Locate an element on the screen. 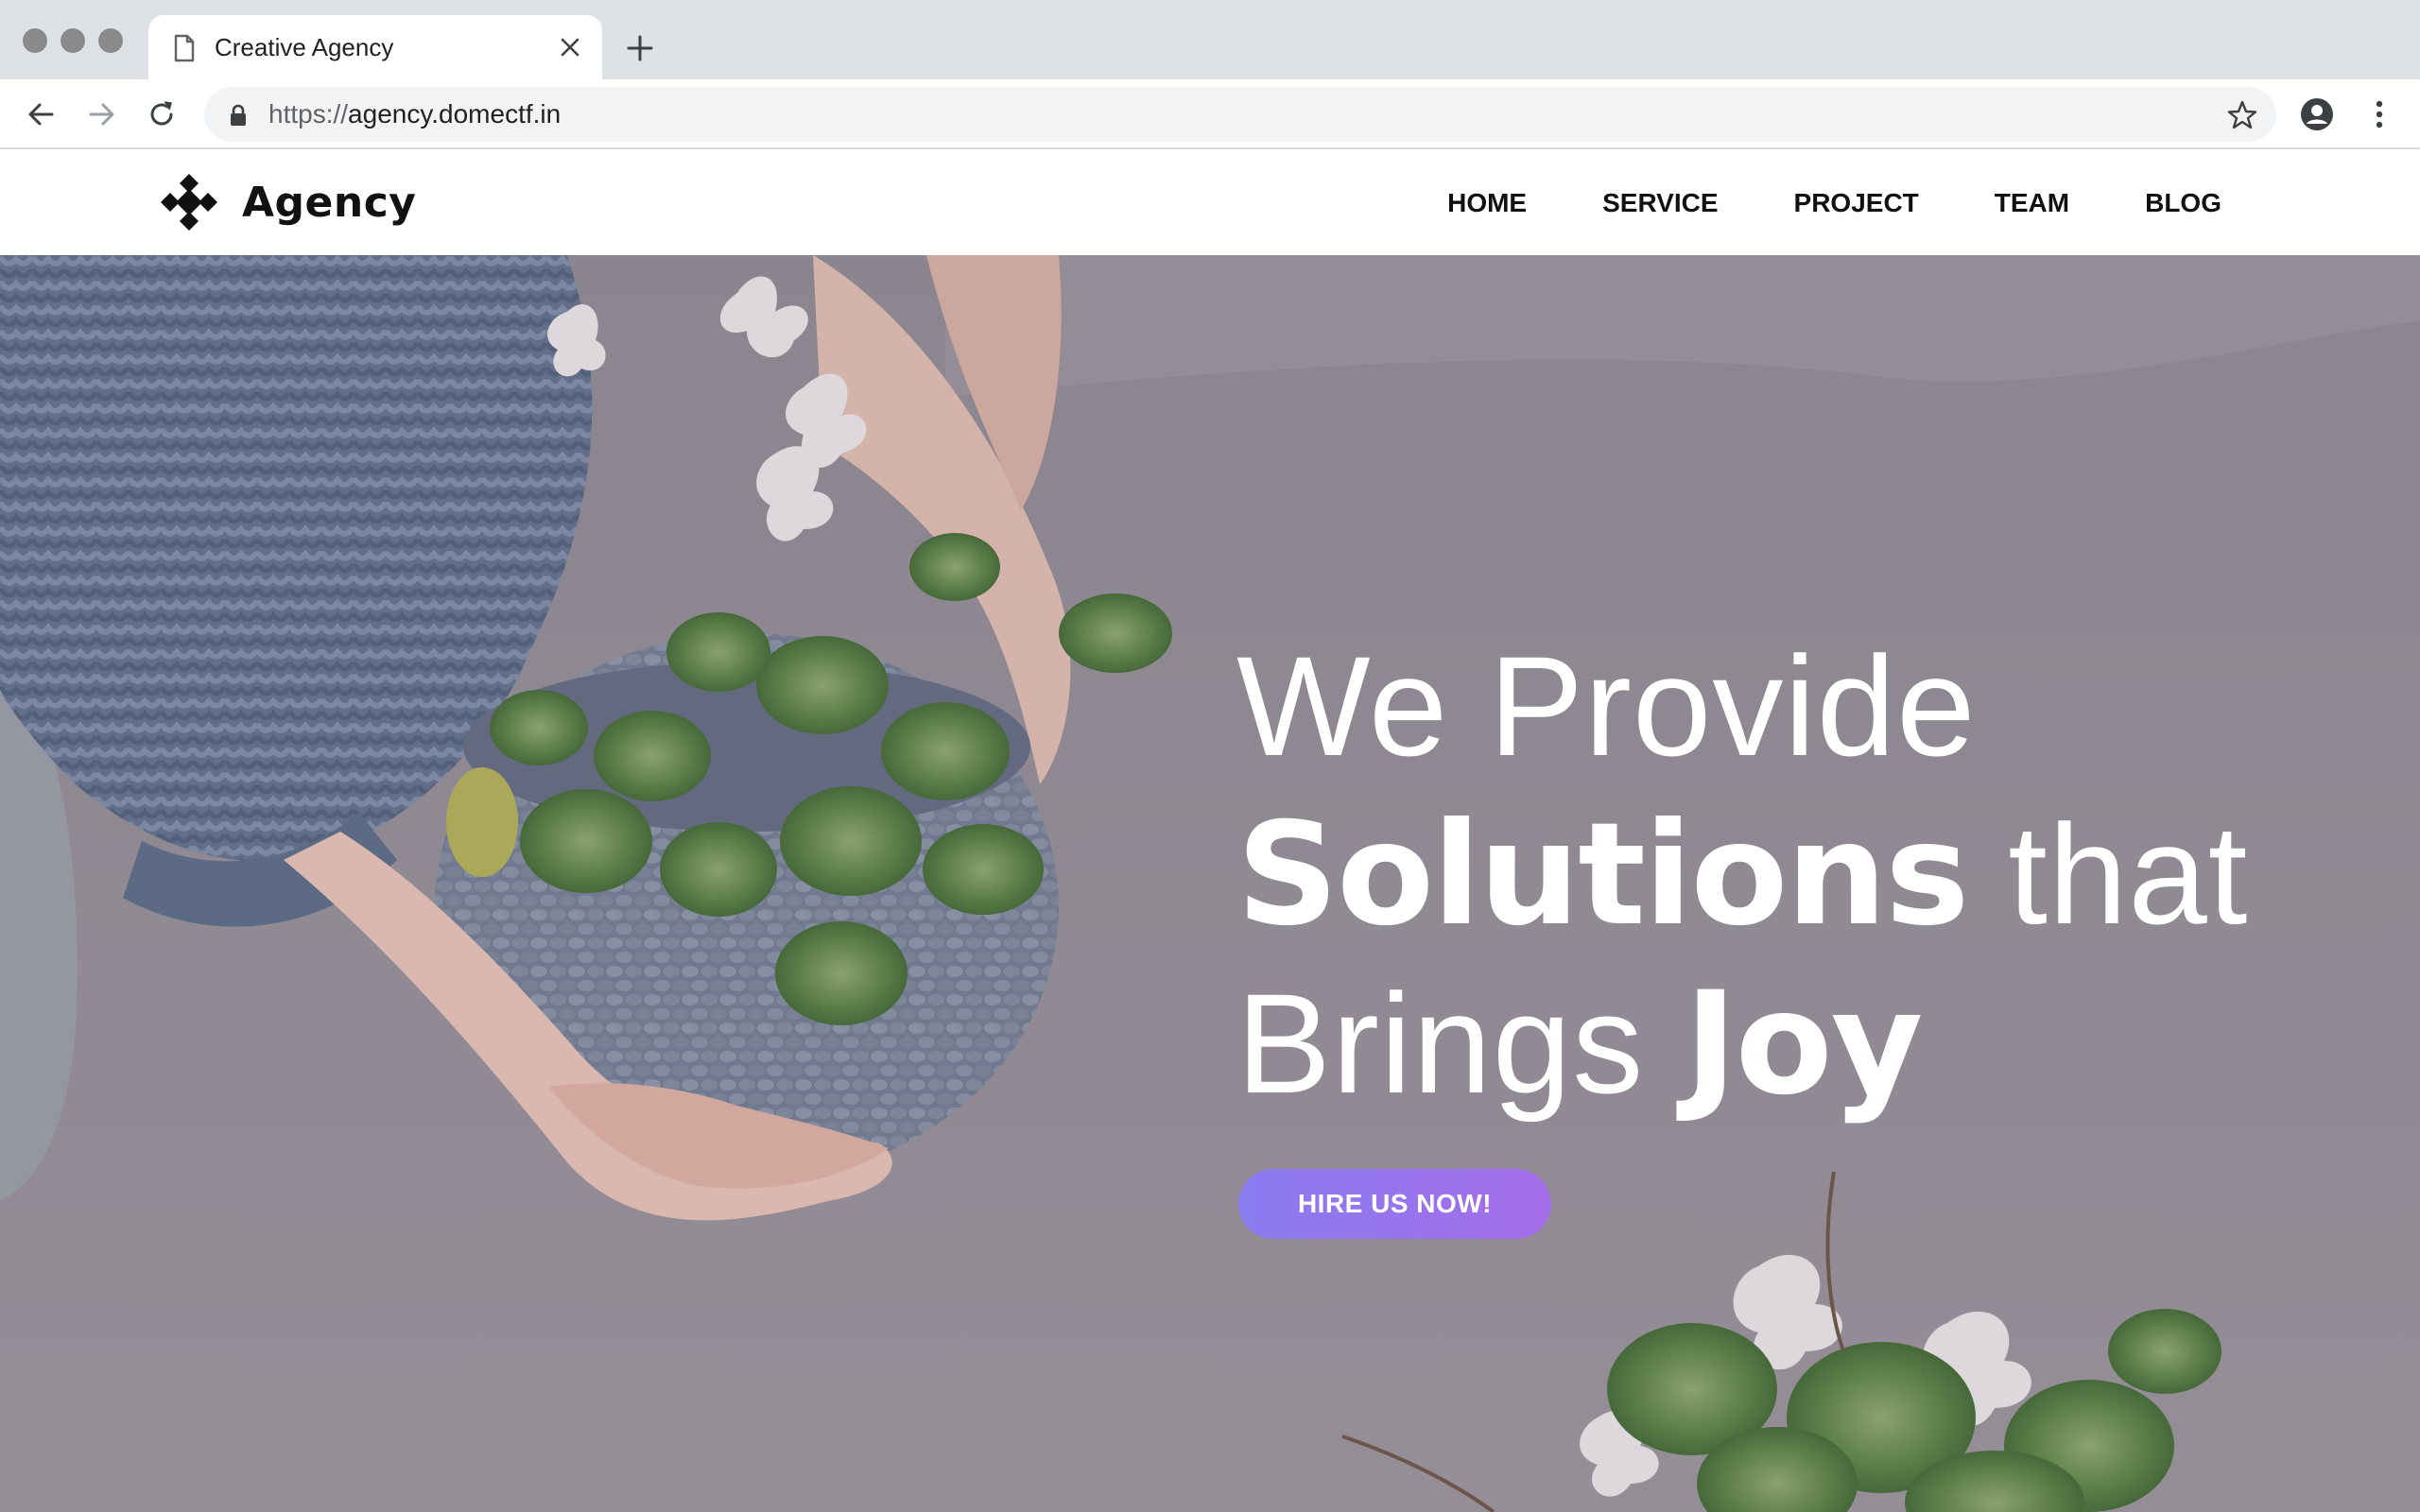  account-circle-icon is located at coordinates (2317, 114).